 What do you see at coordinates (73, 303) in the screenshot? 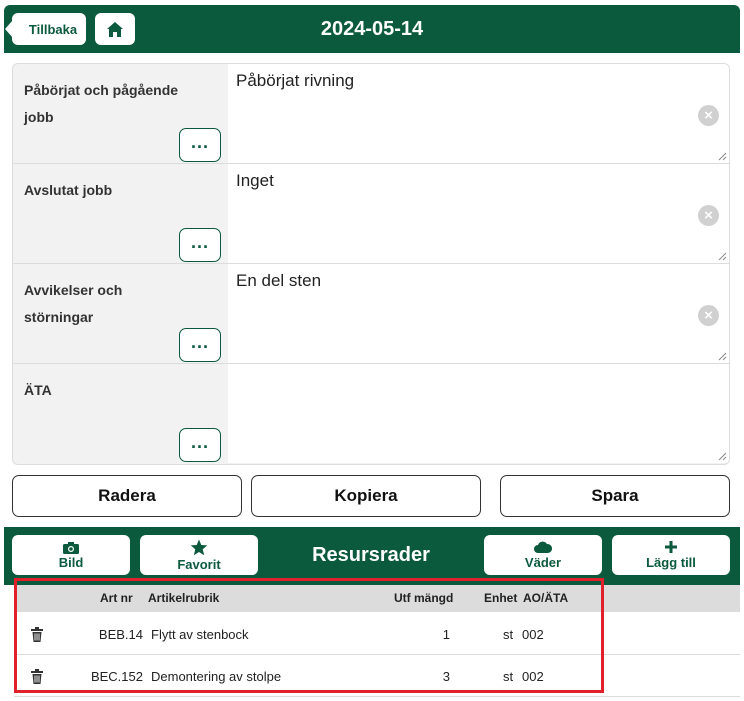
I see `field-label-deviations: Avvikelser och störningar` at bounding box center [73, 303].